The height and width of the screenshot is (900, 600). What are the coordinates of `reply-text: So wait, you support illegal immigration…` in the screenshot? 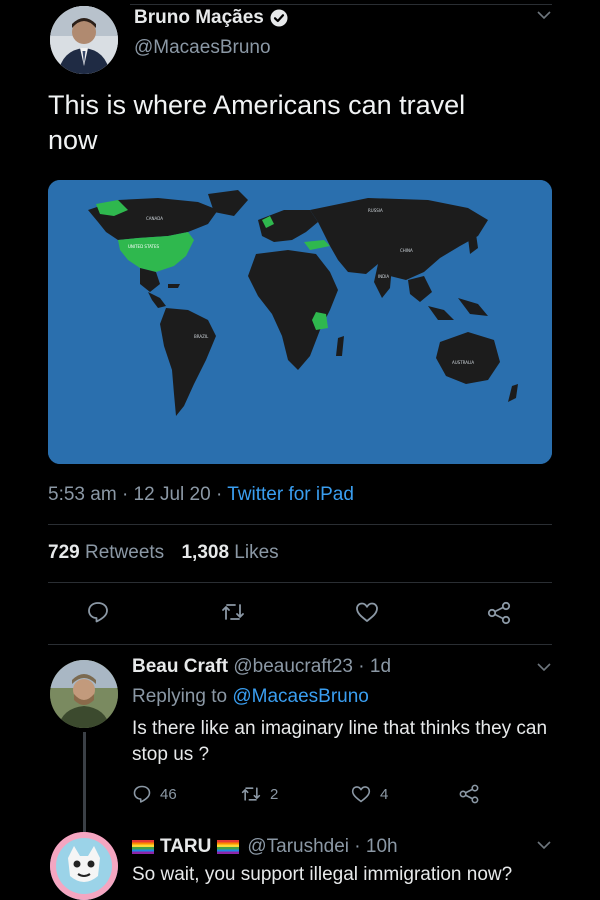 It's located at (322, 874).